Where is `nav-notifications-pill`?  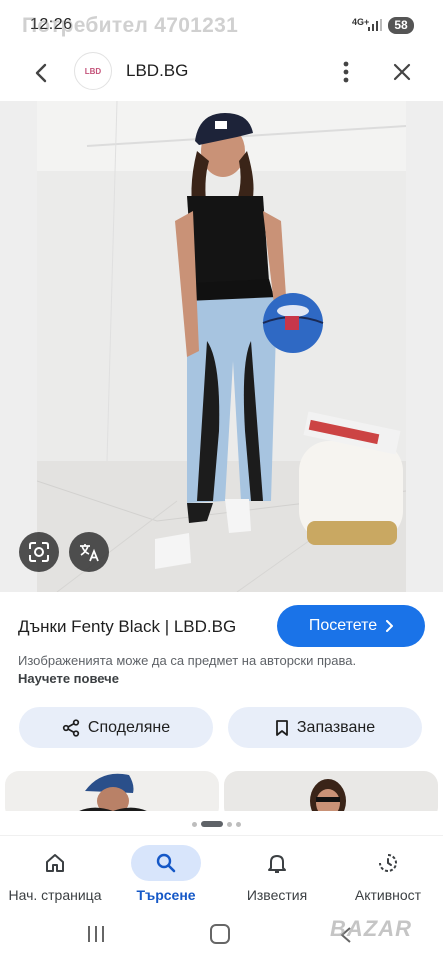 nav-notifications-pill is located at coordinates (277, 863).